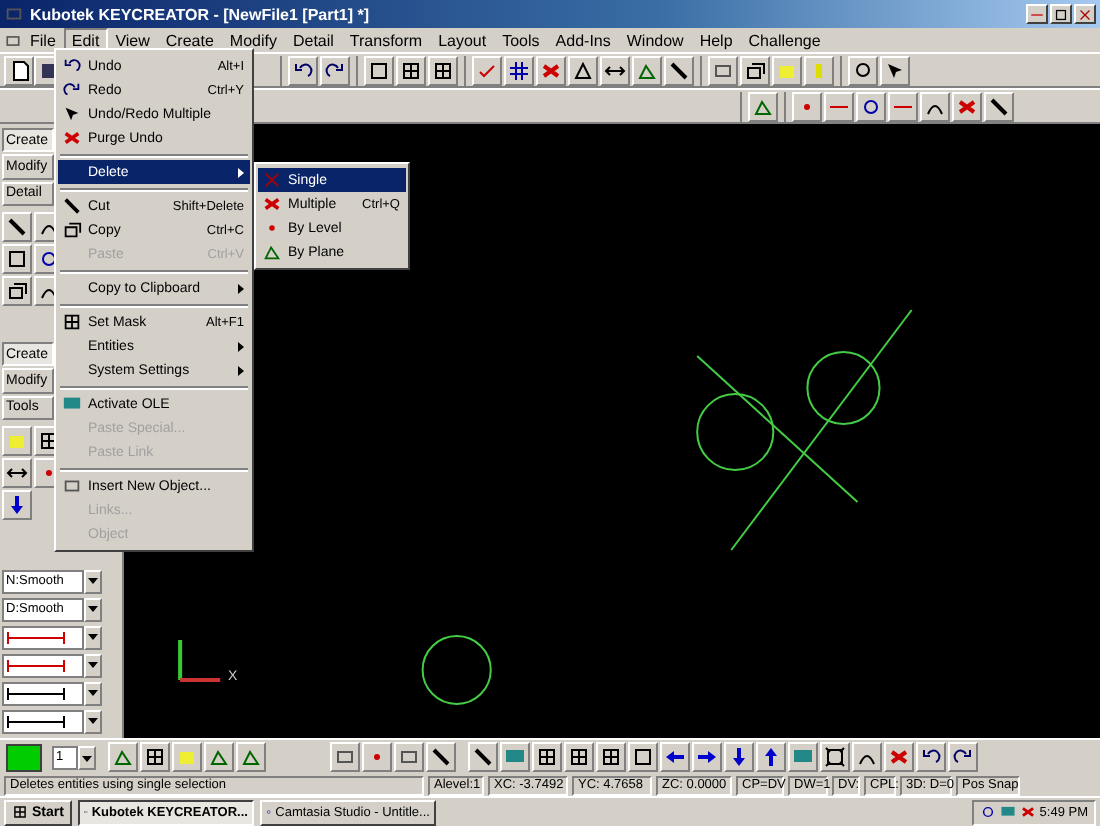 Image resolution: width=1100 pixels, height=826 pixels. Describe the element at coordinates (24, 757) in the screenshot. I see `color-swatch` at that location.